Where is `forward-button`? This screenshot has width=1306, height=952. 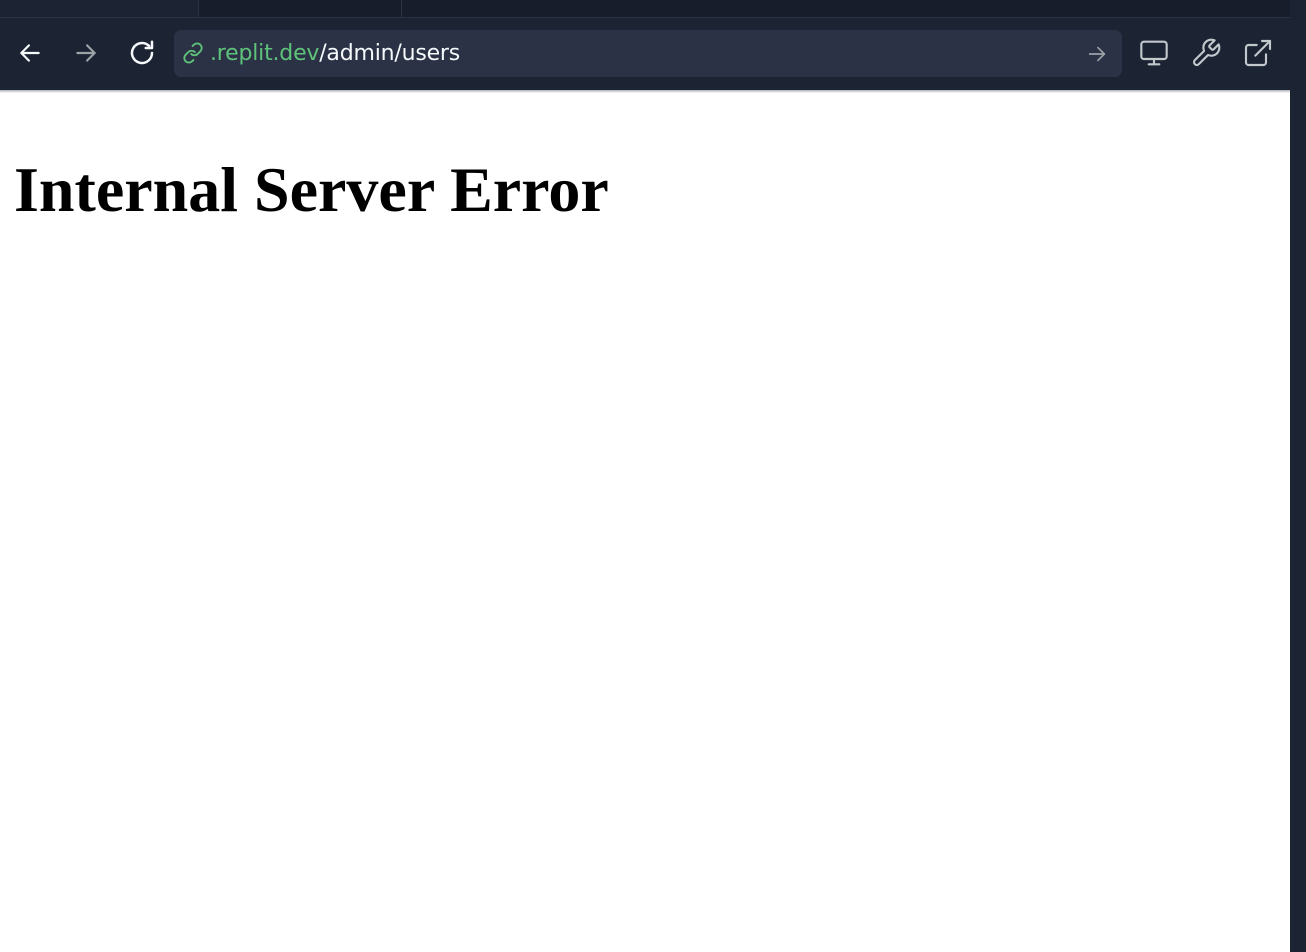 forward-button is located at coordinates (86, 53).